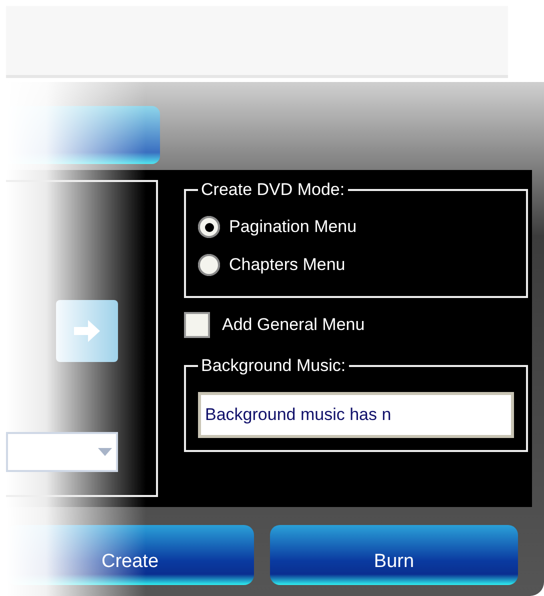 Image resolution: width=544 pixels, height=596 pixels. What do you see at coordinates (197, 325) in the screenshot?
I see `checkbox` at bounding box center [197, 325].